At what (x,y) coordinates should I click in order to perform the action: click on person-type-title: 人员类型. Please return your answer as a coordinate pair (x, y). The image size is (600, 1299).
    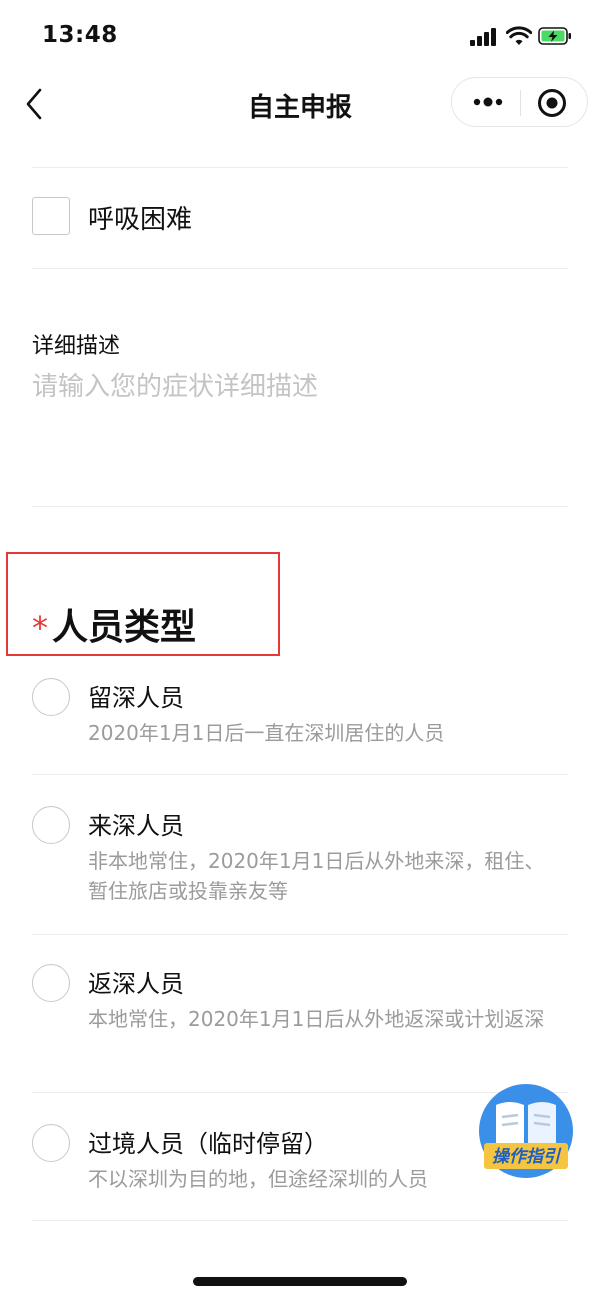
    Looking at the image, I should click on (124, 627).